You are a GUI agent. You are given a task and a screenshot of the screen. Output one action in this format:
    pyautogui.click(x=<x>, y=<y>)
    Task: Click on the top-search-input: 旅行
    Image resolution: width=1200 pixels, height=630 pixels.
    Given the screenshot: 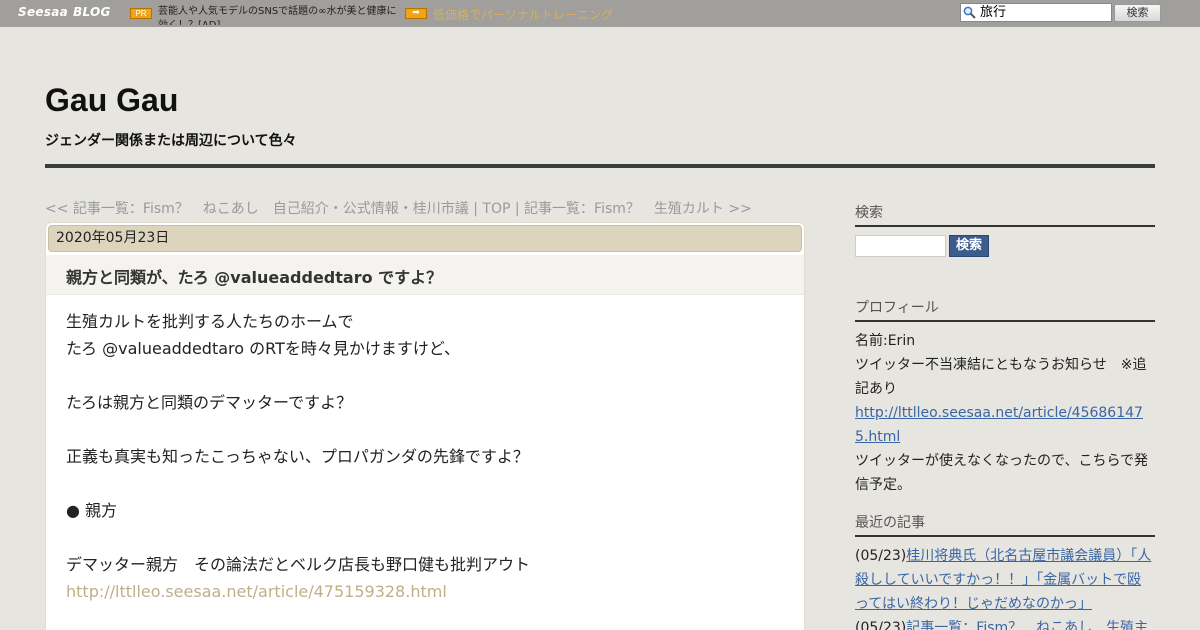 What is the action you would take?
    pyautogui.click(x=1036, y=12)
    